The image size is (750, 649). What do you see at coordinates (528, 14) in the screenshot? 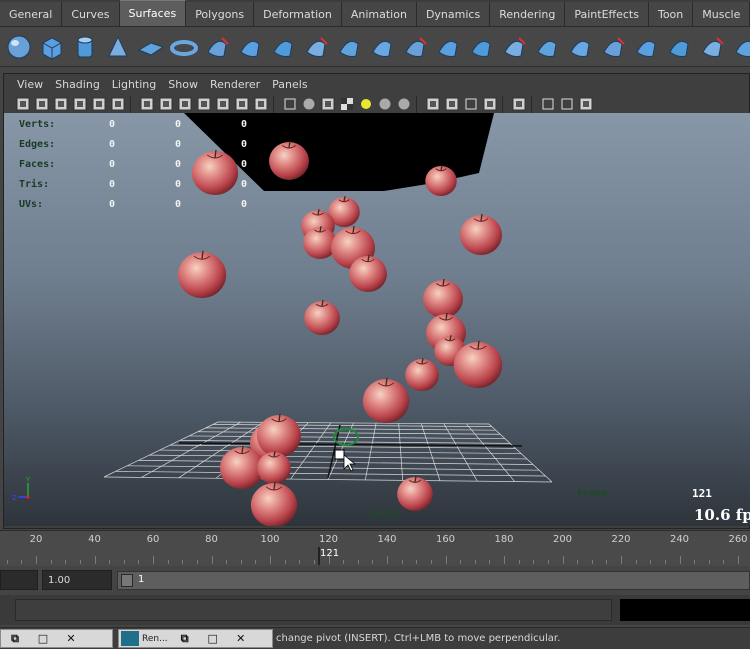
I see `shelf-tab-rendering: Rendering` at bounding box center [528, 14].